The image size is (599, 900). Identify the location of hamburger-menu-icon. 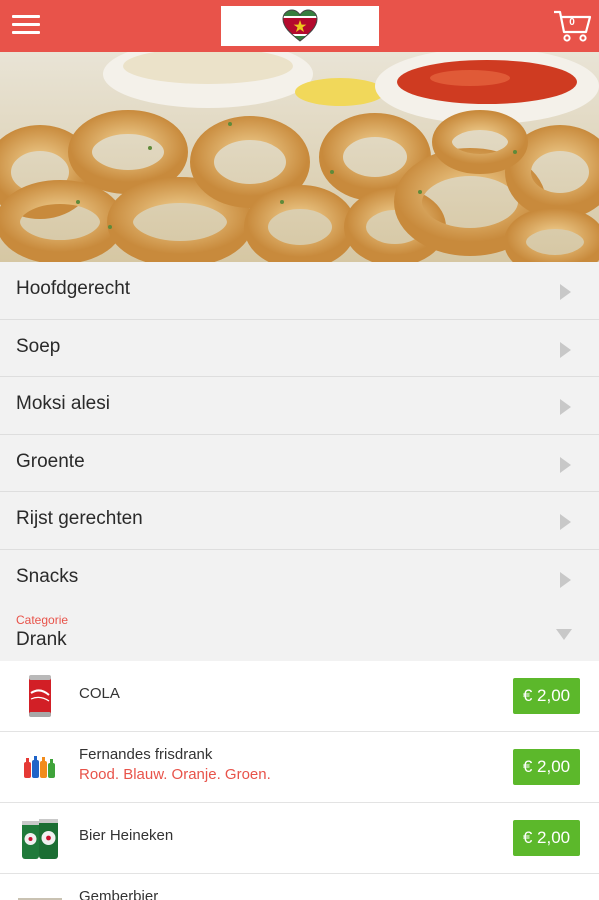
(27, 26).